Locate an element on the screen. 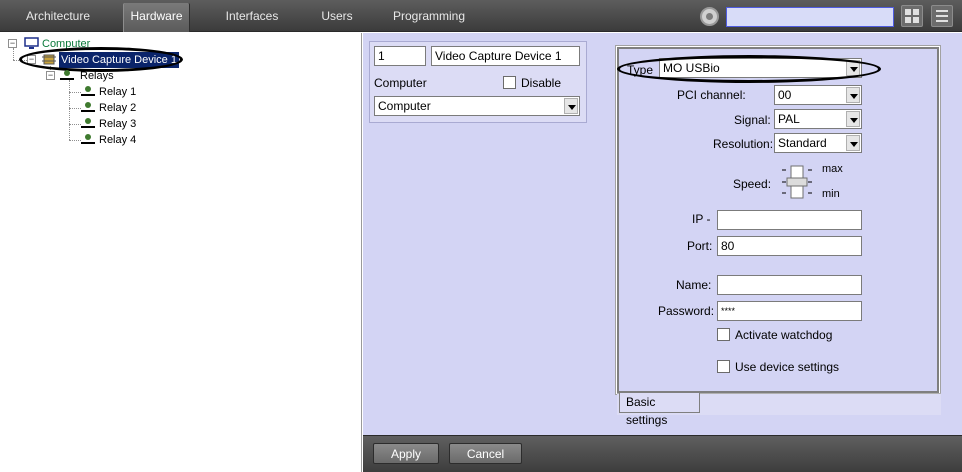 This screenshot has width=962, height=472. password-label: Password: is located at coordinates (686, 311).